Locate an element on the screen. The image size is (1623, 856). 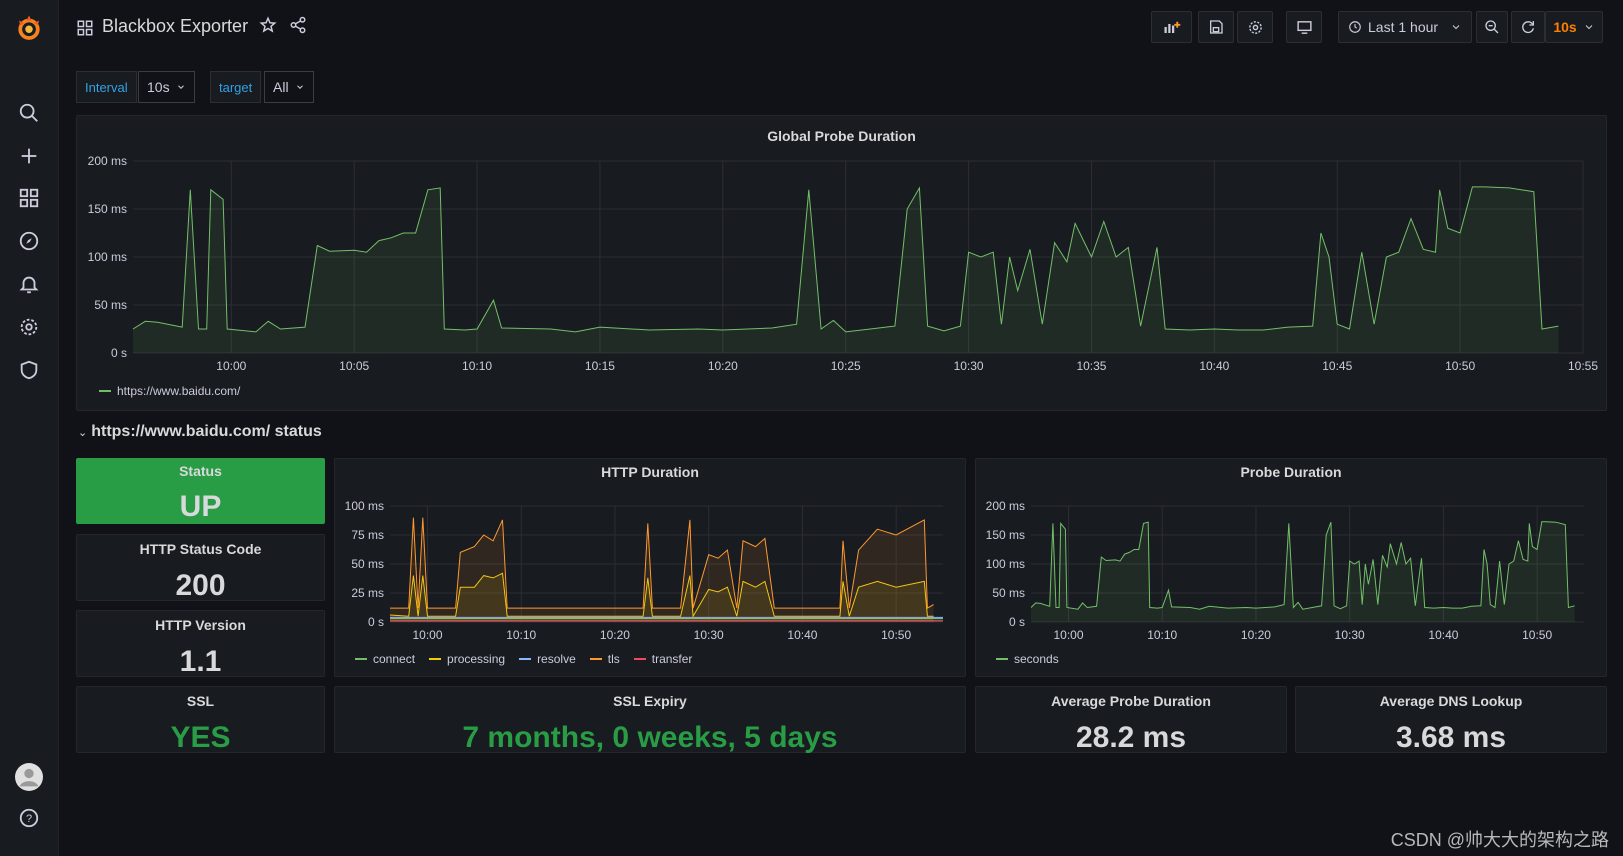
top-navbar: Blackbox Exporter Last 1 hour 10s is located at coordinates (840, 28).